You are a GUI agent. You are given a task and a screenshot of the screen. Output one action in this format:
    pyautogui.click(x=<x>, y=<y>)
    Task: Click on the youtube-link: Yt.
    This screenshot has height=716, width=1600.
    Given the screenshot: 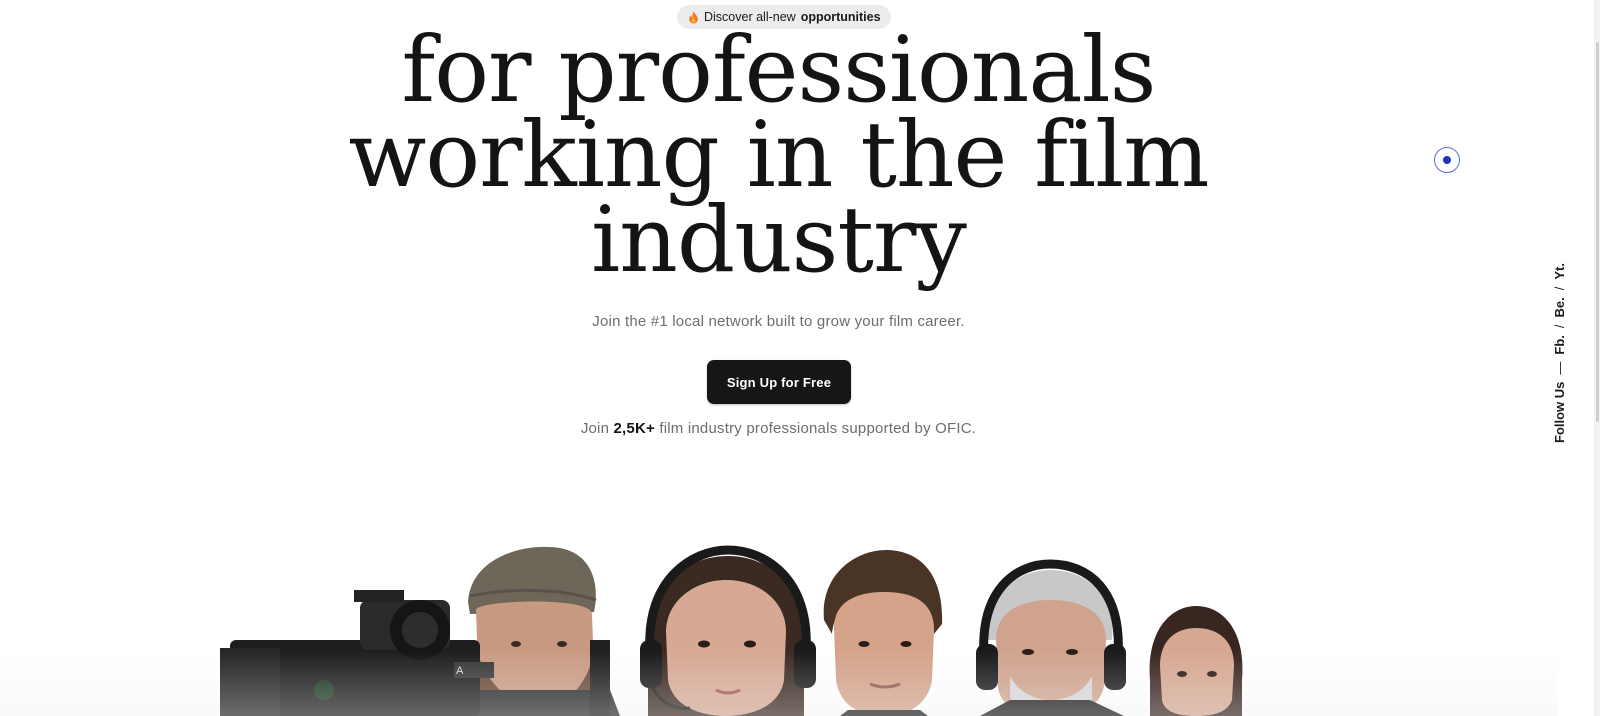 What is the action you would take?
    pyautogui.click(x=1559, y=271)
    